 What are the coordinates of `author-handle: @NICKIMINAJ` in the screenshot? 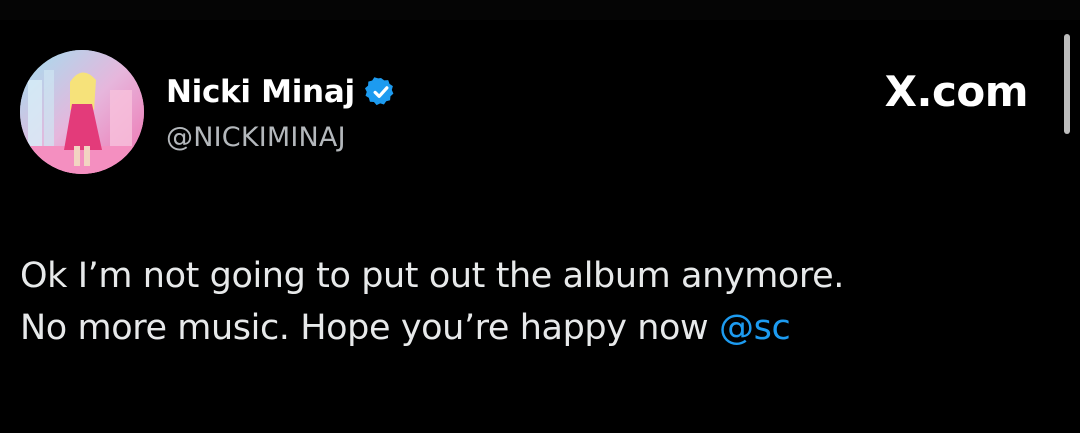 It's located at (256, 137).